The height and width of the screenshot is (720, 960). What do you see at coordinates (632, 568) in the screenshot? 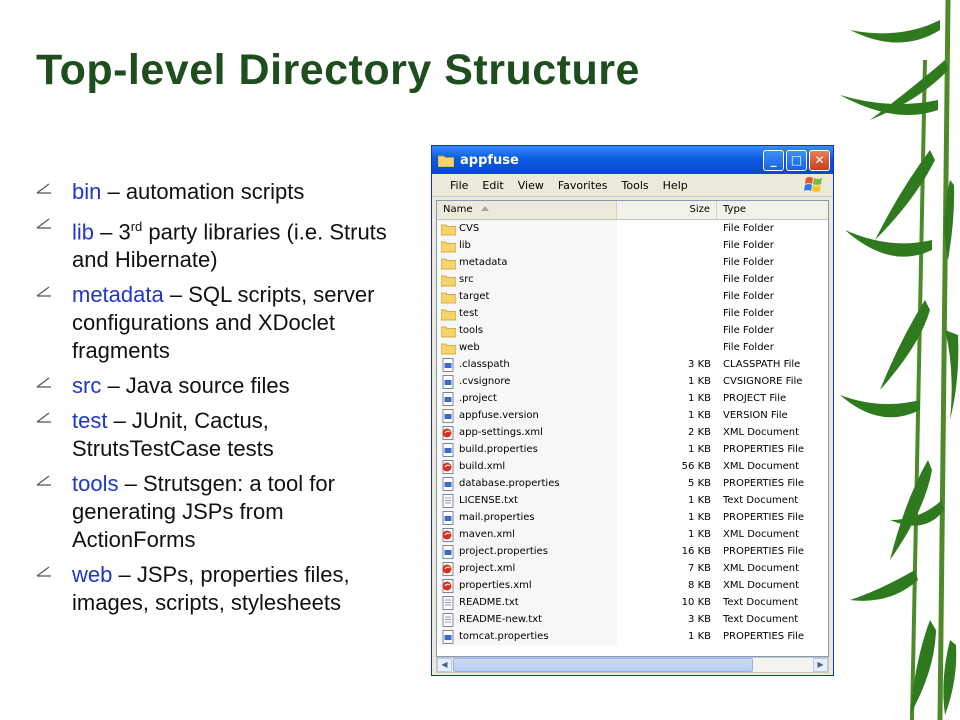
I see `file-row: project.xml 7 KB XML Document` at bounding box center [632, 568].